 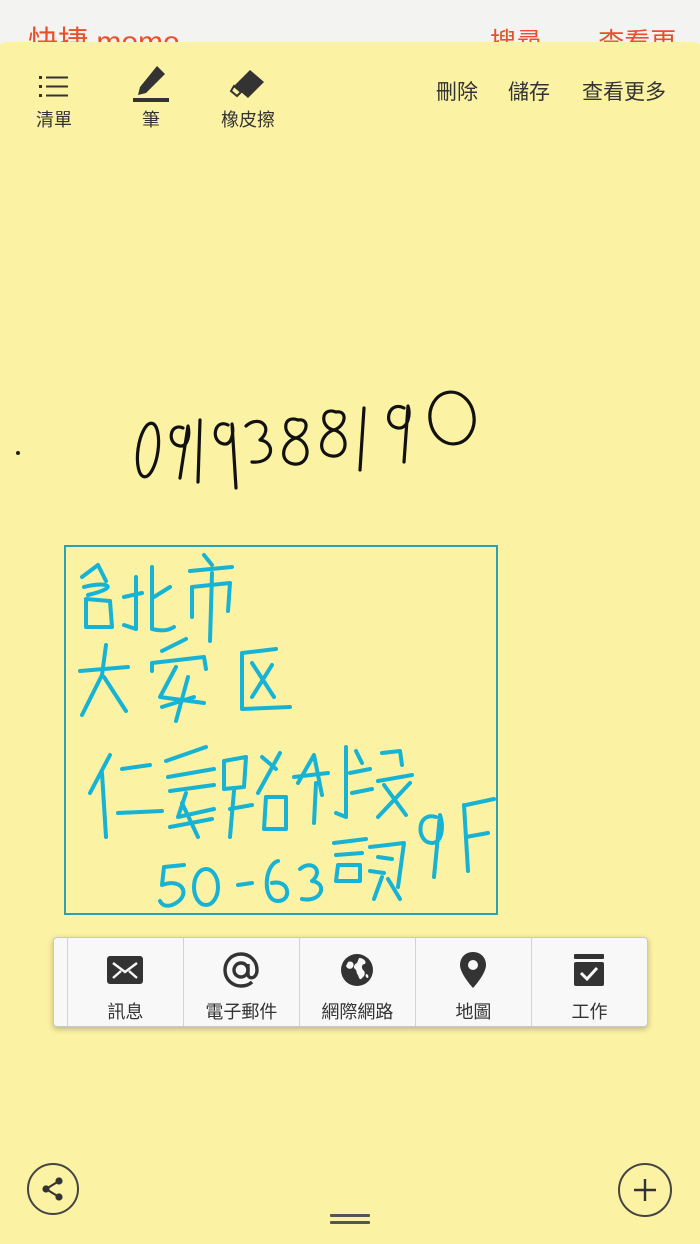 I want to click on add-button, so click(x=645, y=1190).